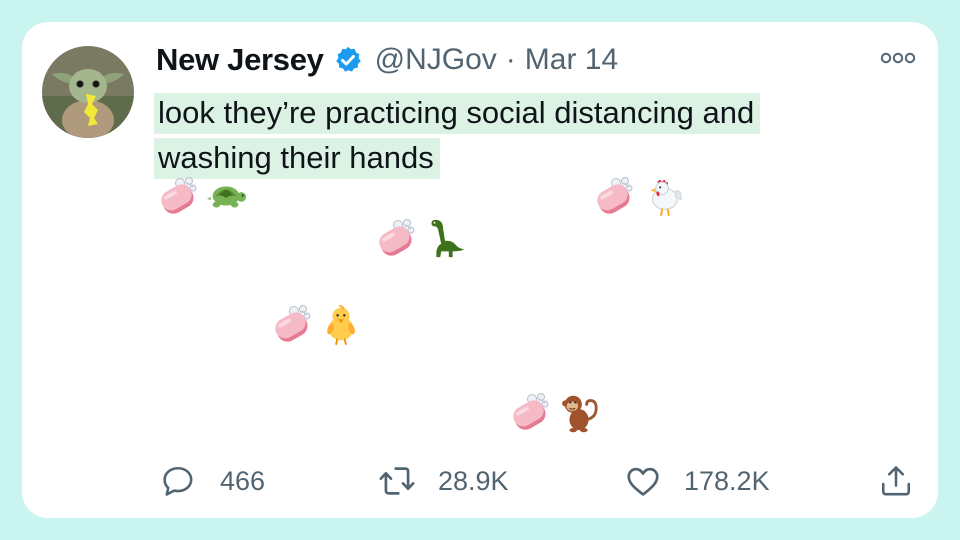  Describe the element at coordinates (243, 480) in the screenshot. I see `reply-count: 466` at that location.